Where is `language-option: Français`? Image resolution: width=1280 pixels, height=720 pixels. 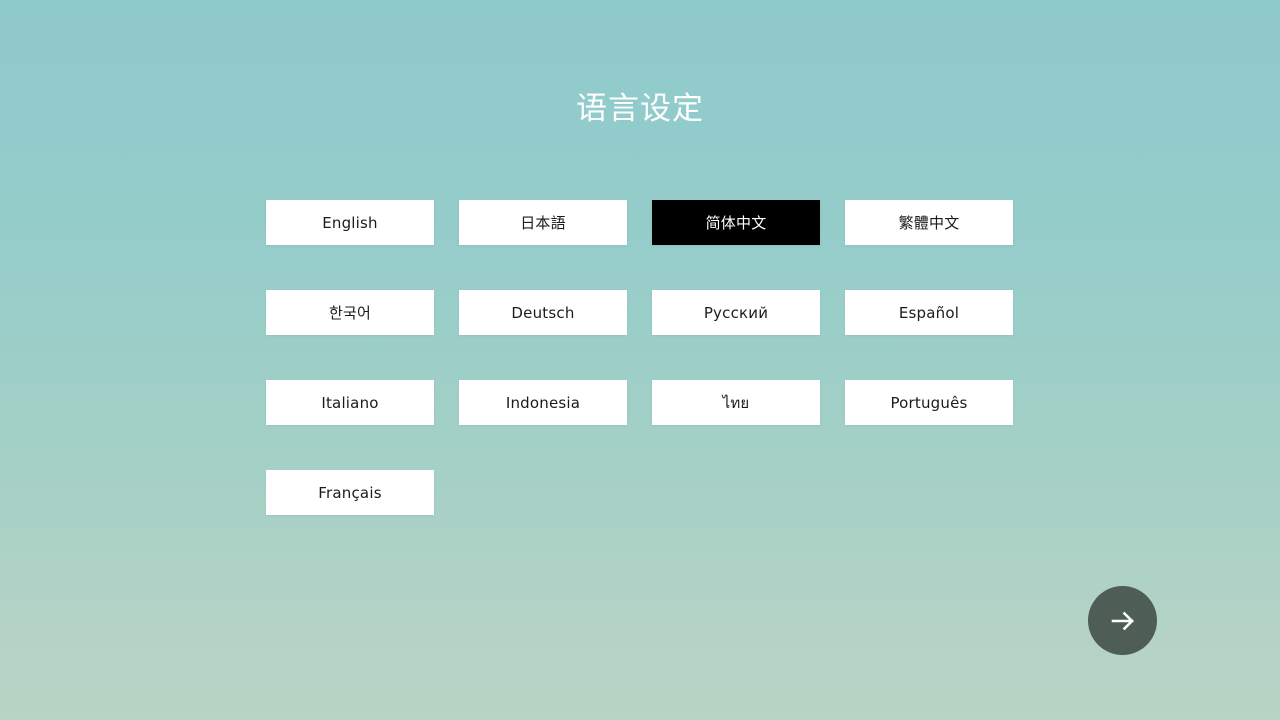
language-option: Français is located at coordinates (350, 492).